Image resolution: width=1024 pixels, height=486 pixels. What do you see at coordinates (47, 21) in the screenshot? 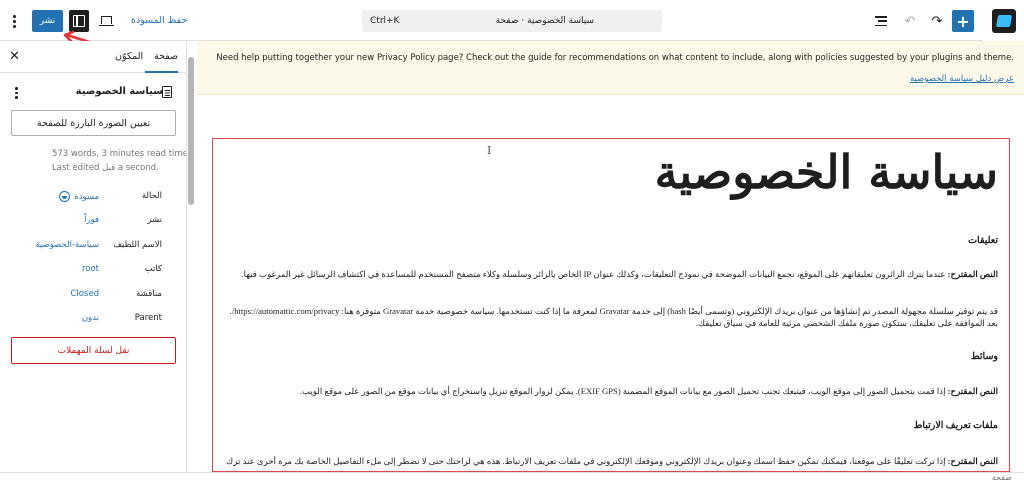
I see `publish-button: نشر` at bounding box center [47, 21].